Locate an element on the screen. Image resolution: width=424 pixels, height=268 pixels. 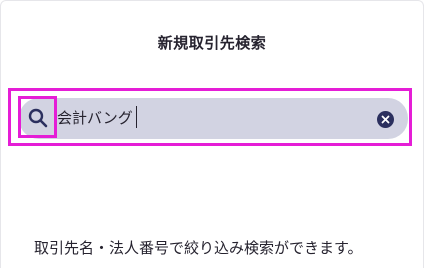
clear-search-button is located at coordinates (385, 119).